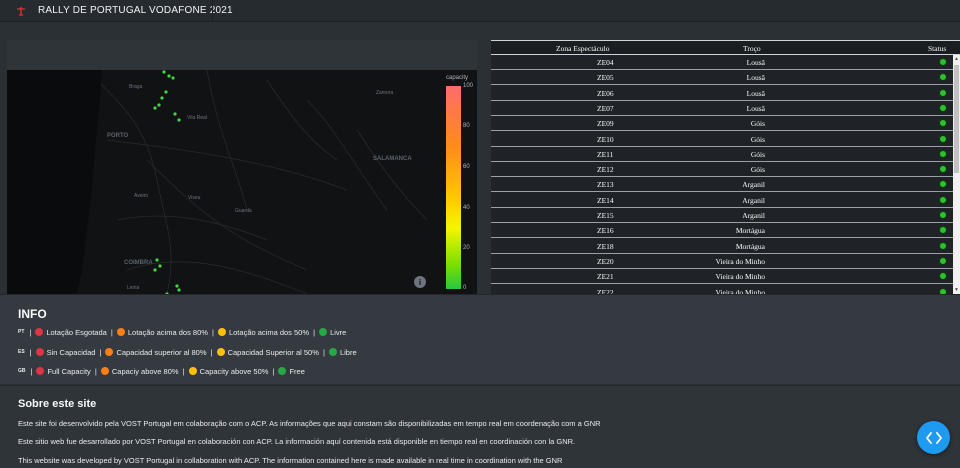 This screenshot has width=960, height=468. Describe the element at coordinates (722, 200) in the screenshot. I see `table-row: ZE14 Arganil` at that location.